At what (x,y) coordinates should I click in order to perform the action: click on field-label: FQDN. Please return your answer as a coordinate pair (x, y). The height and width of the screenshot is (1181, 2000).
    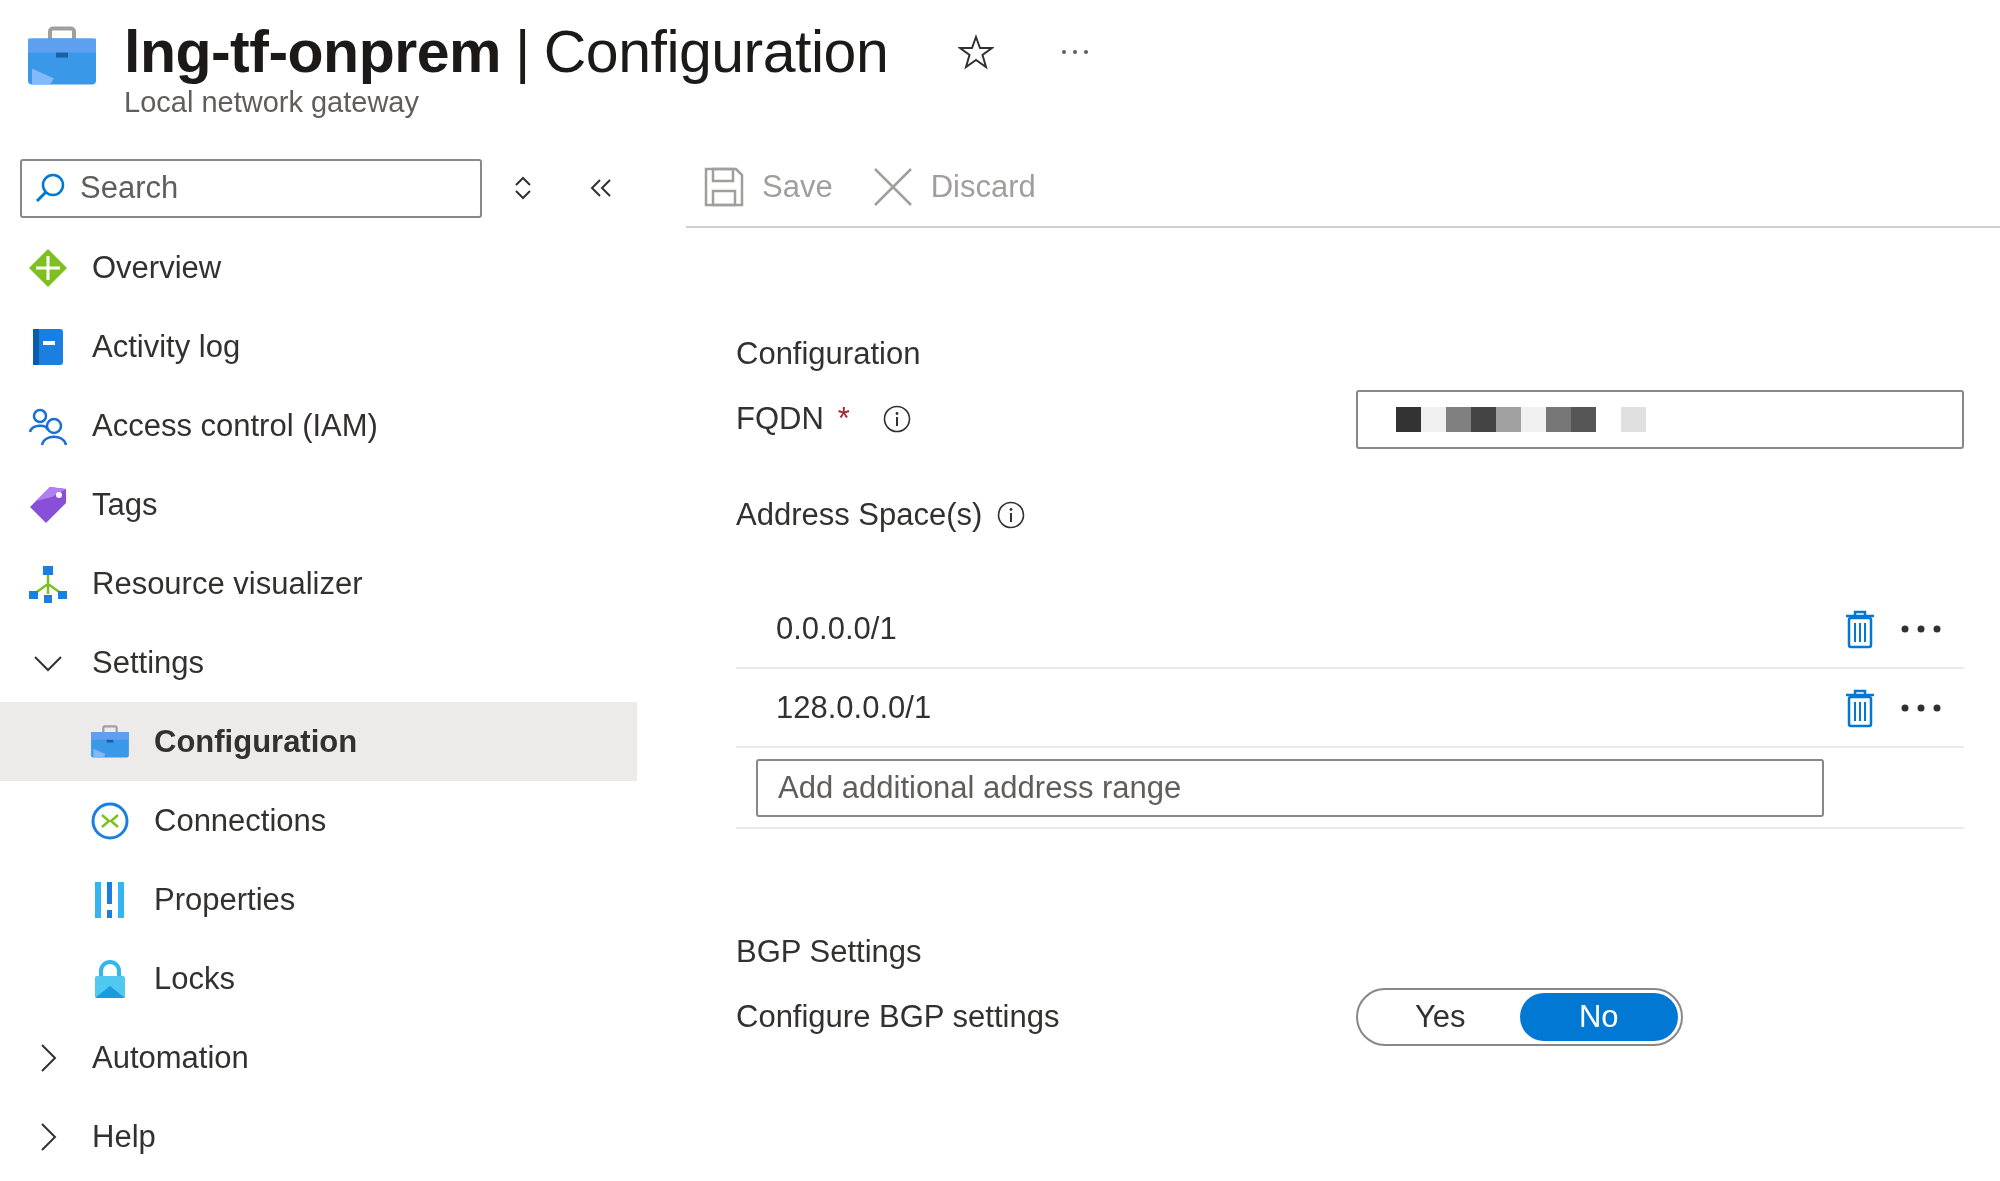
    Looking at the image, I should click on (780, 419).